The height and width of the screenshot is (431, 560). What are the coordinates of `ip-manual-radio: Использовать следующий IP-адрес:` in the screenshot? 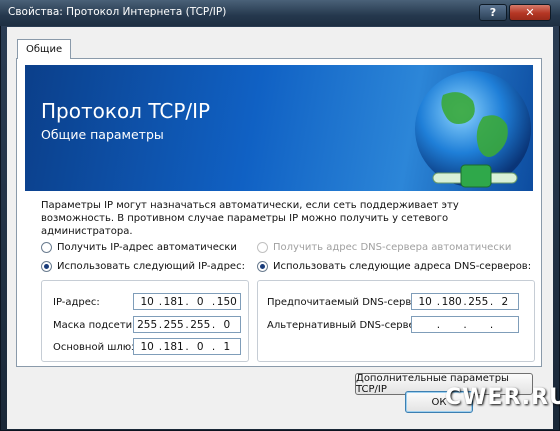 It's located at (143, 266).